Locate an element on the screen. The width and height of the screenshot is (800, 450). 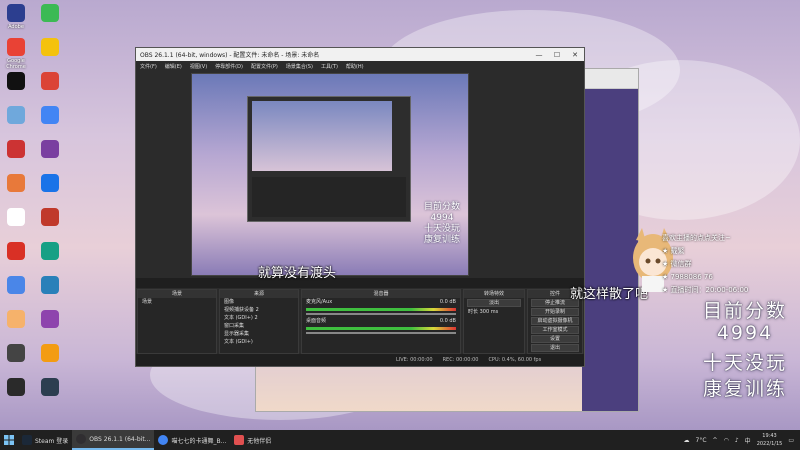
minimize-icon: — is located at coordinates (539, 55).